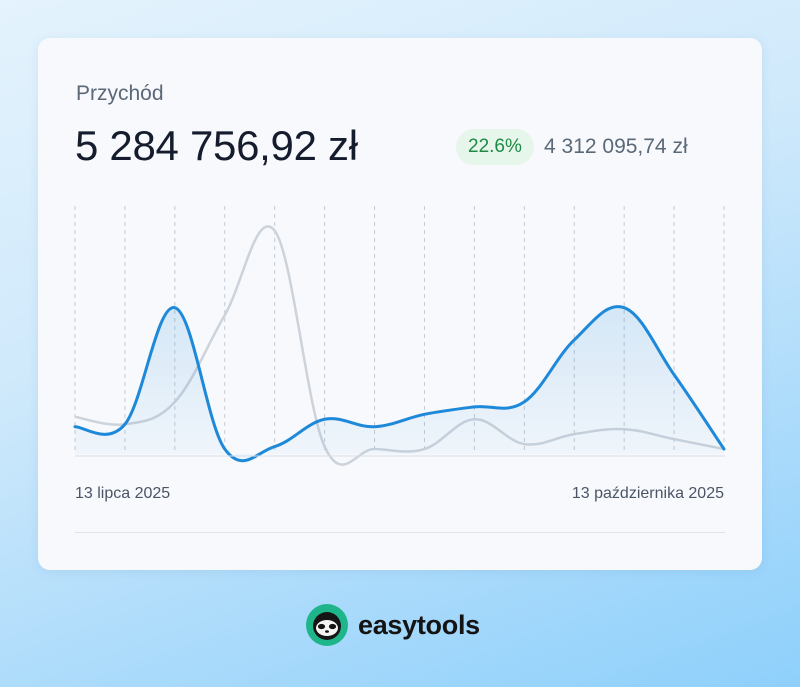 This screenshot has height=687, width=800. What do you see at coordinates (123, 493) in the screenshot?
I see `date-range-start: 13 lipca 2025` at bounding box center [123, 493].